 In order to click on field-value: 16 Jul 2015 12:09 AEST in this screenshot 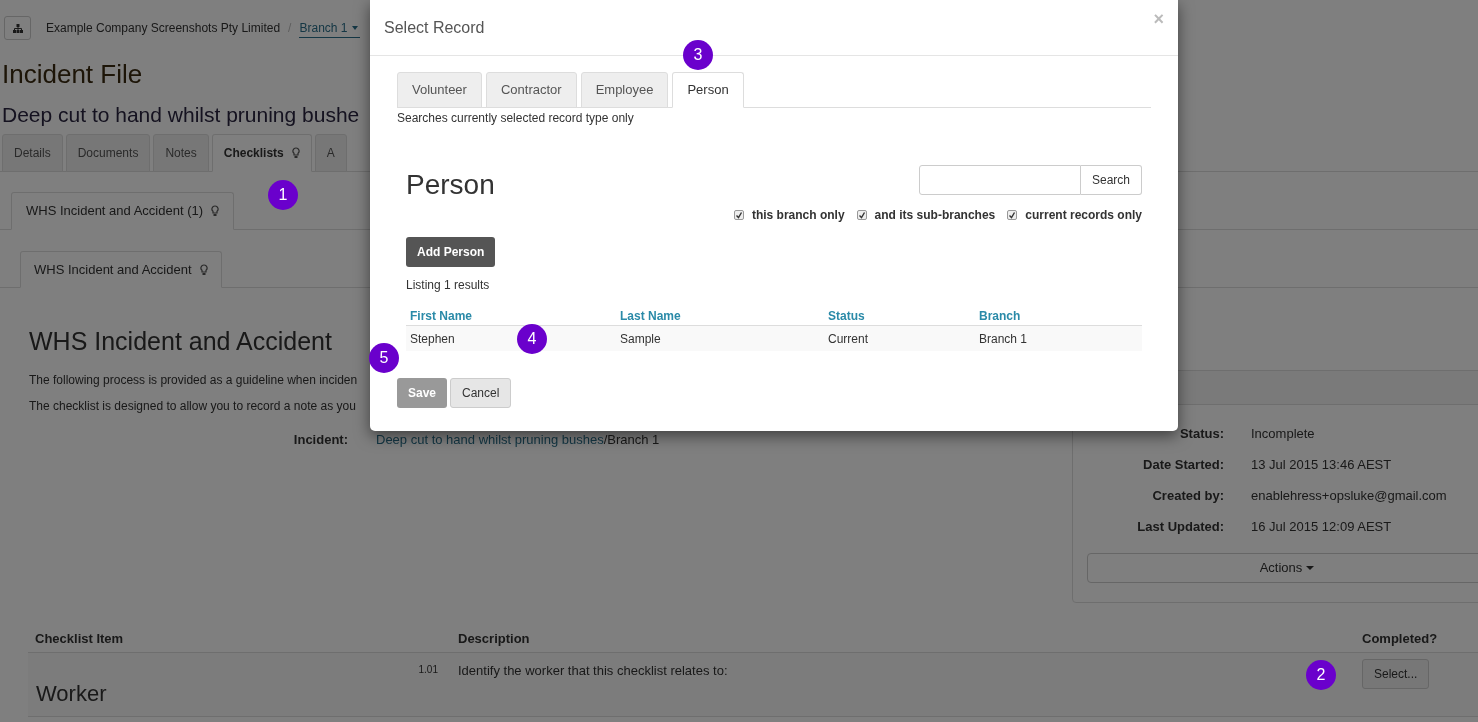, I will do `click(1321, 526)`.